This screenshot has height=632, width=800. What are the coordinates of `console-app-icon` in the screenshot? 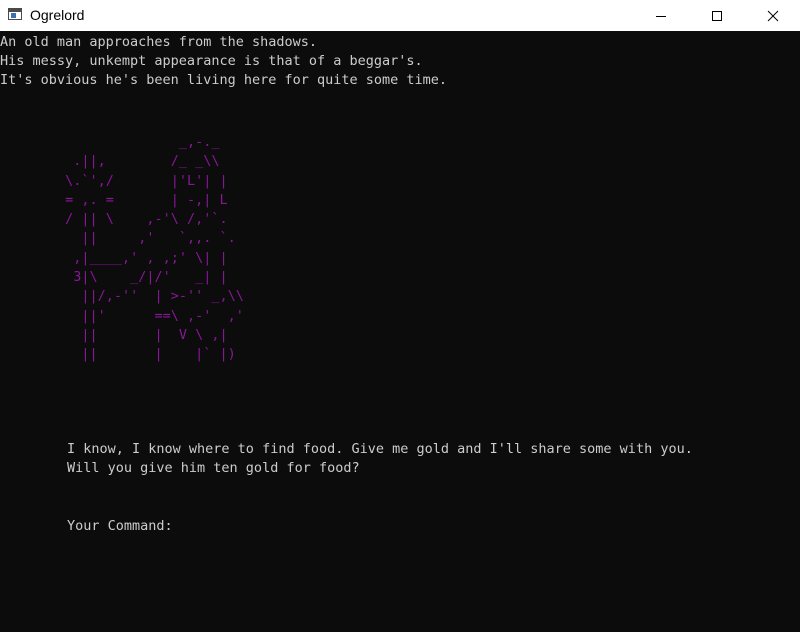 It's located at (15, 14).